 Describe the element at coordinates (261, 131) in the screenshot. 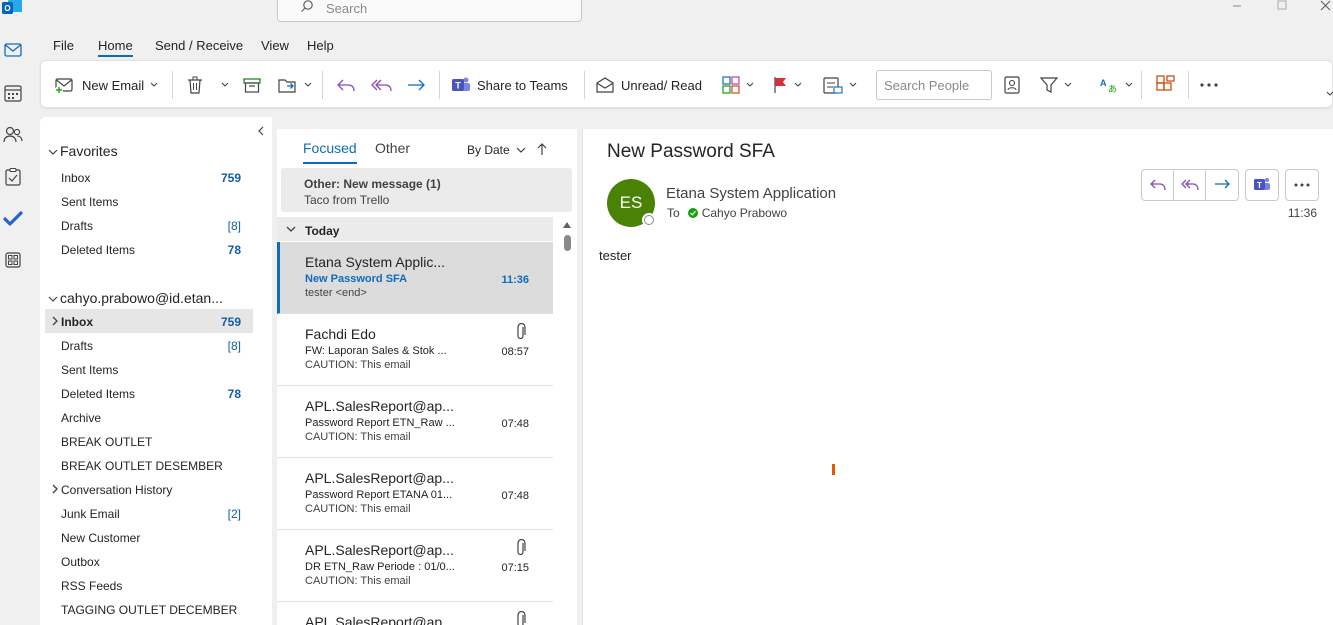

I see `collapse-pane-icon` at that location.